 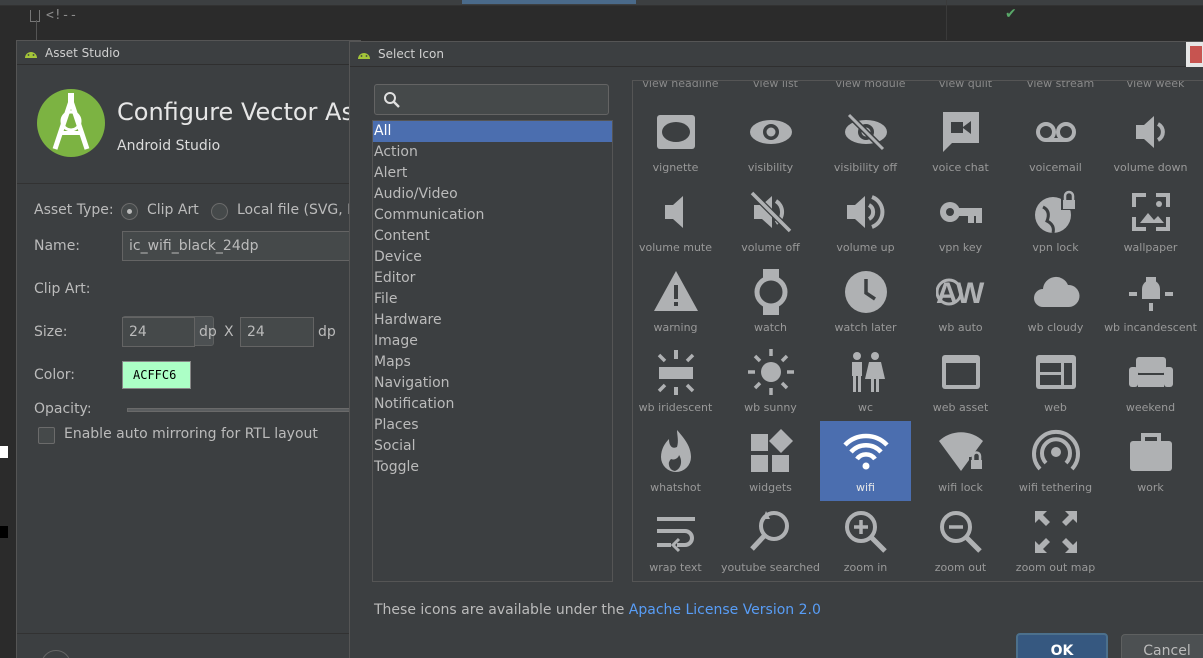 What do you see at coordinates (1055, 381) in the screenshot?
I see `icon-cell-web: web` at bounding box center [1055, 381].